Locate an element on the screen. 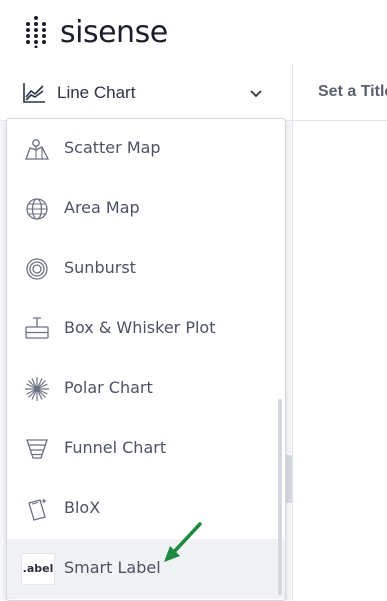  brand-name: sisense is located at coordinates (114, 32).